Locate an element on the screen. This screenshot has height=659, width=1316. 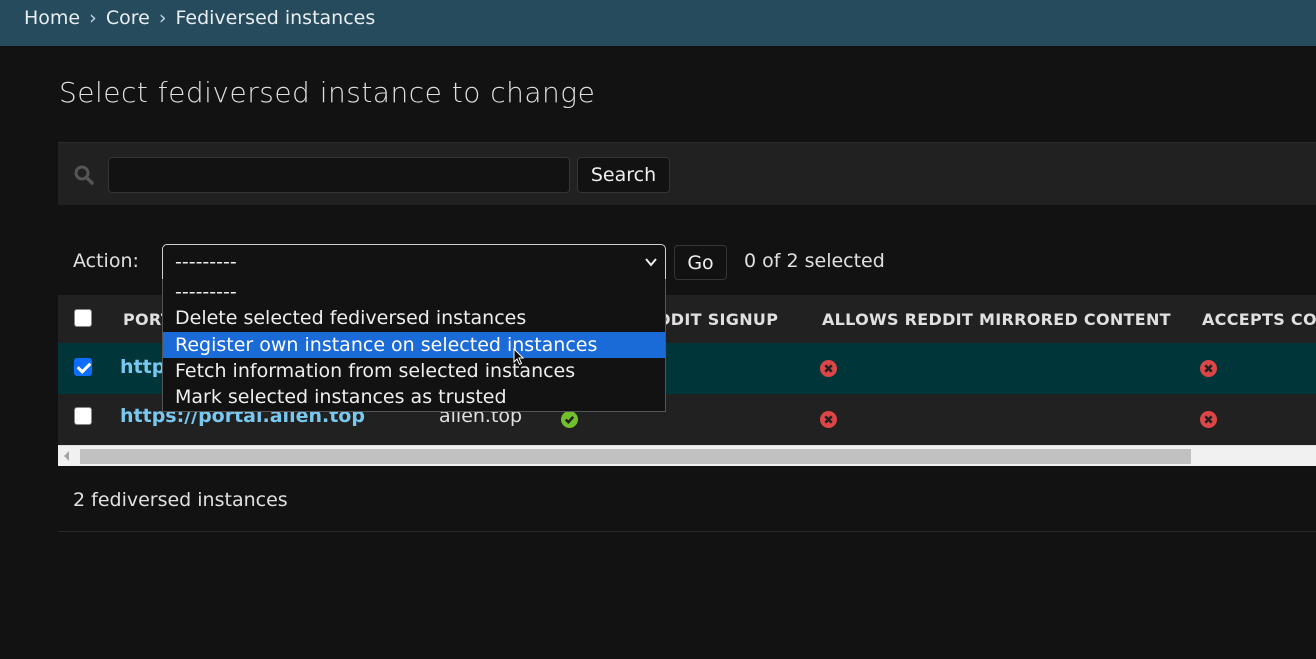
go-button: Go is located at coordinates (700, 262).